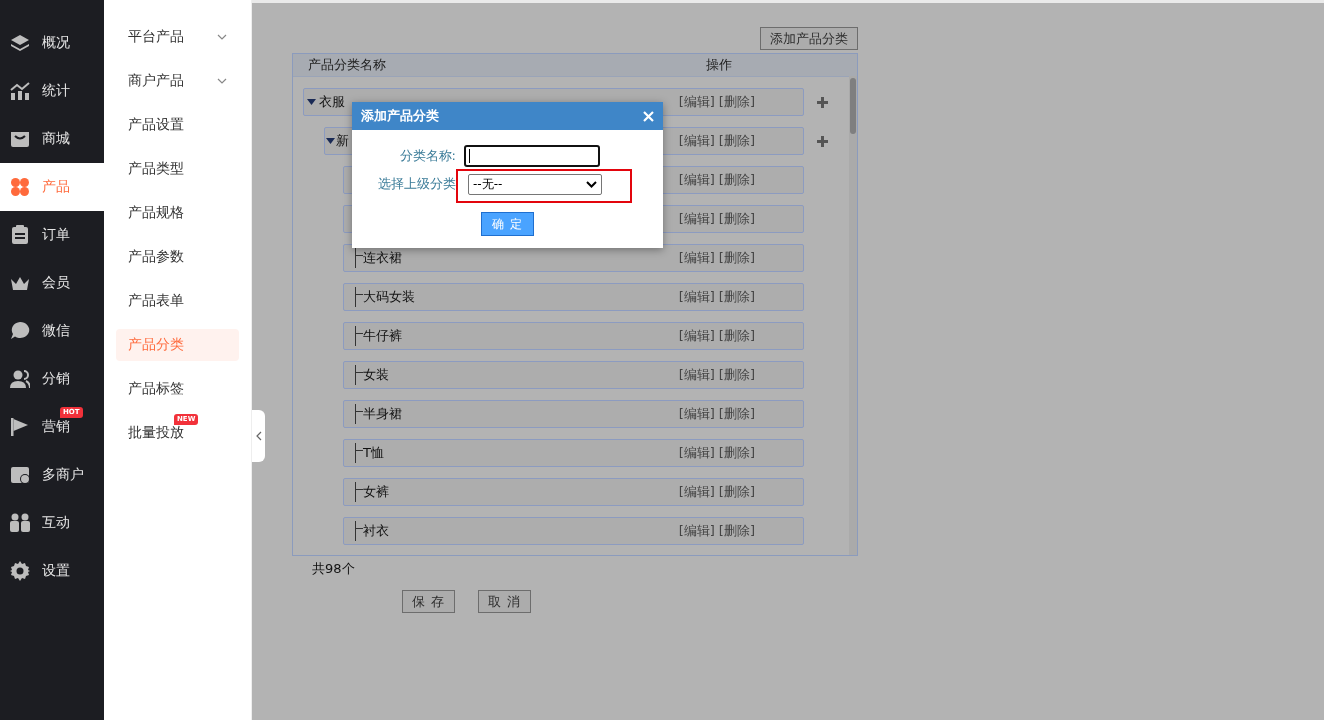 Image resolution: width=1324 pixels, height=720 pixels. Describe the element at coordinates (591, 184) in the screenshot. I see `chevron-down-icon` at that location.